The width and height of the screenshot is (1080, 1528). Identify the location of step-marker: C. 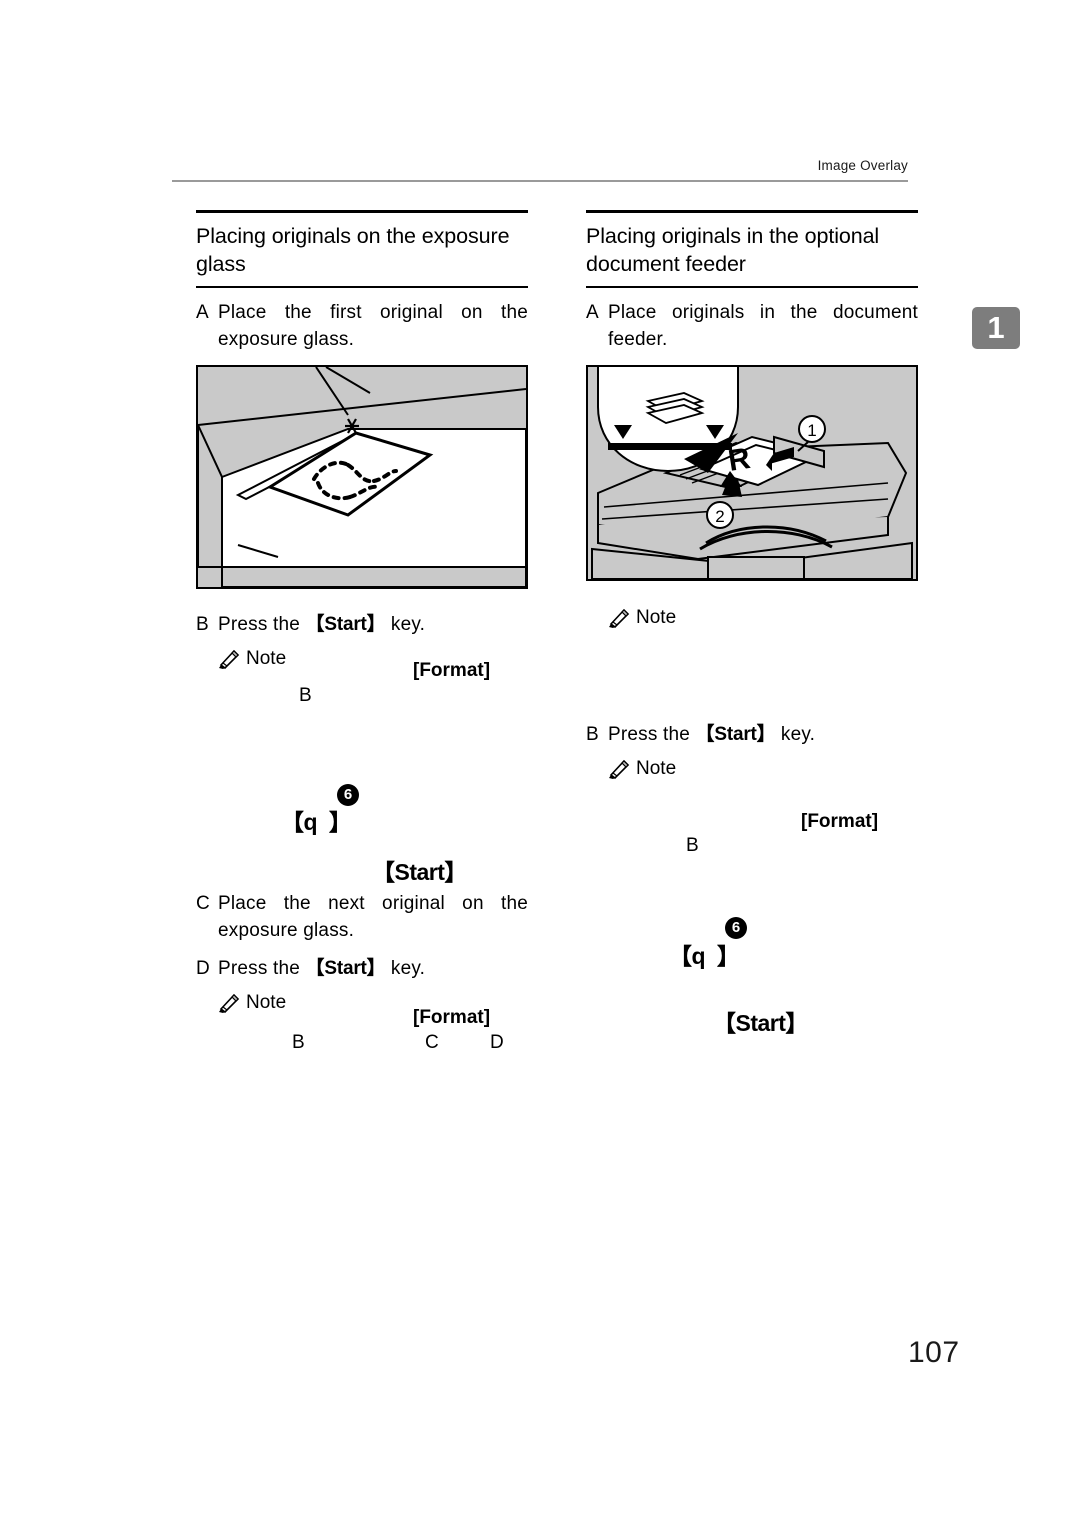
(203, 903).